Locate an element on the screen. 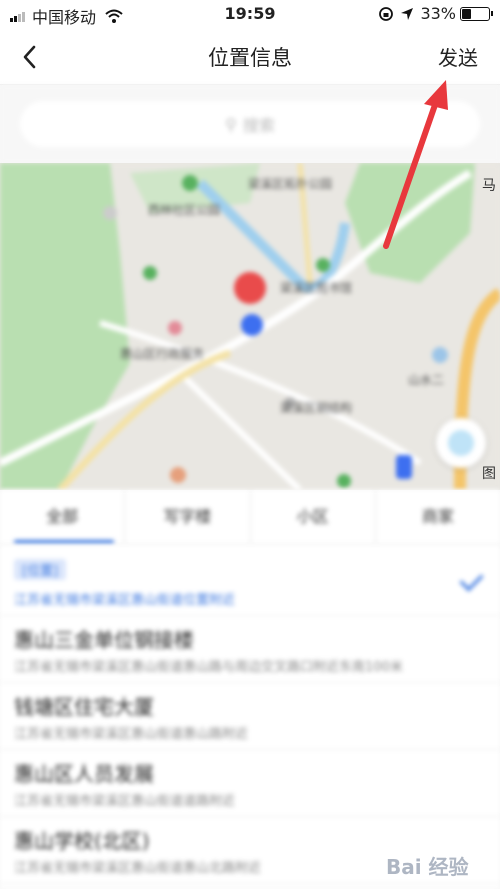 The image size is (500, 889). list-item: 钱塘区住宅大厦 江苏省无锡市梁溪区惠山街道惠山路附近 is located at coordinates (250, 716).